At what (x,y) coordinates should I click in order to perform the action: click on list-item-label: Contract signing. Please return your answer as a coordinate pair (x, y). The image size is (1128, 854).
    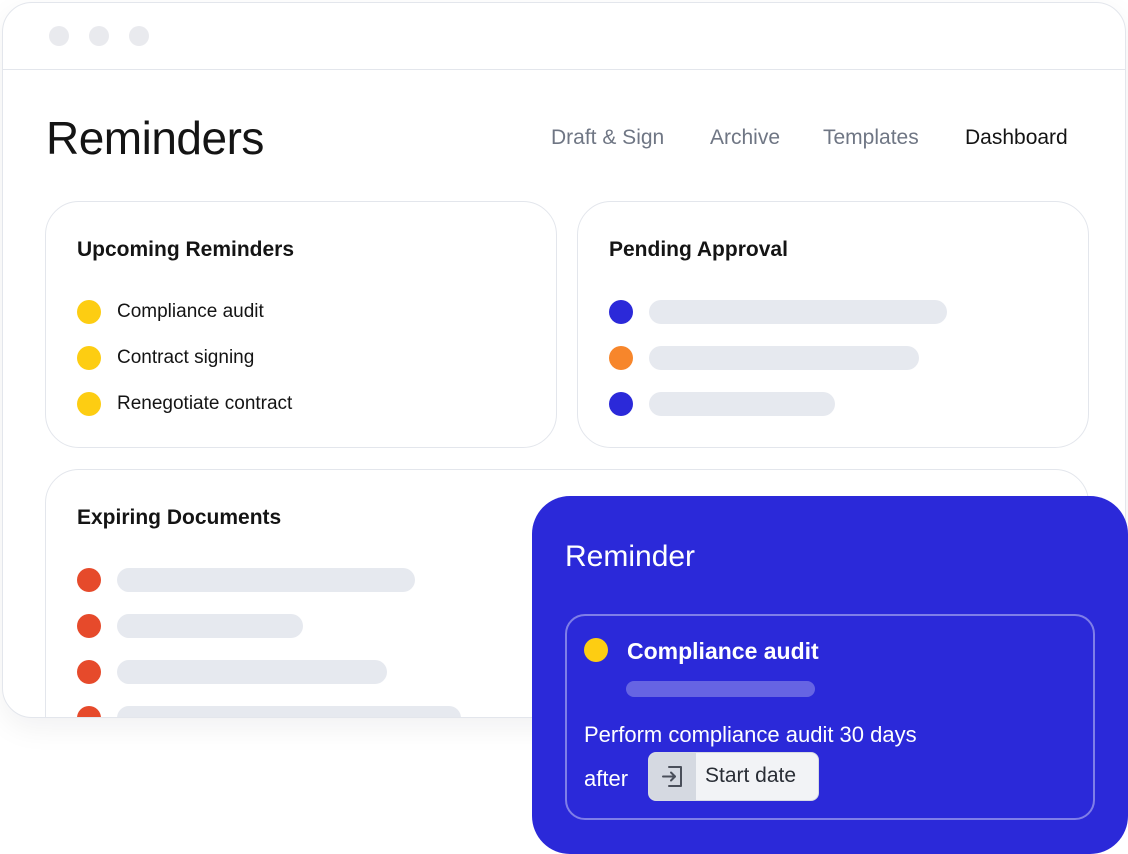
    Looking at the image, I should click on (186, 357).